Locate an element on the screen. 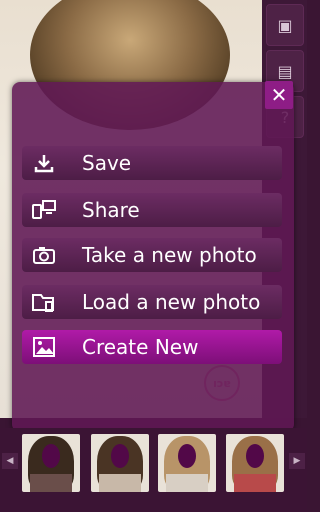  save-button: Save is located at coordinates (152, 163).